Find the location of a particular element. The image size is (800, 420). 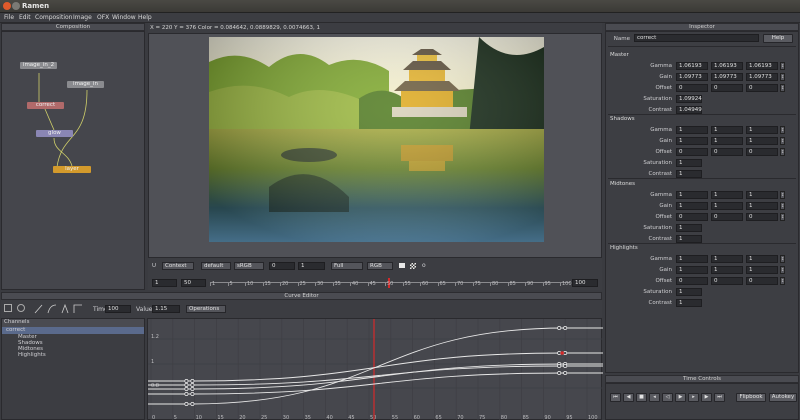

tree-item-correct: correct is located at coordinates (73, 330).